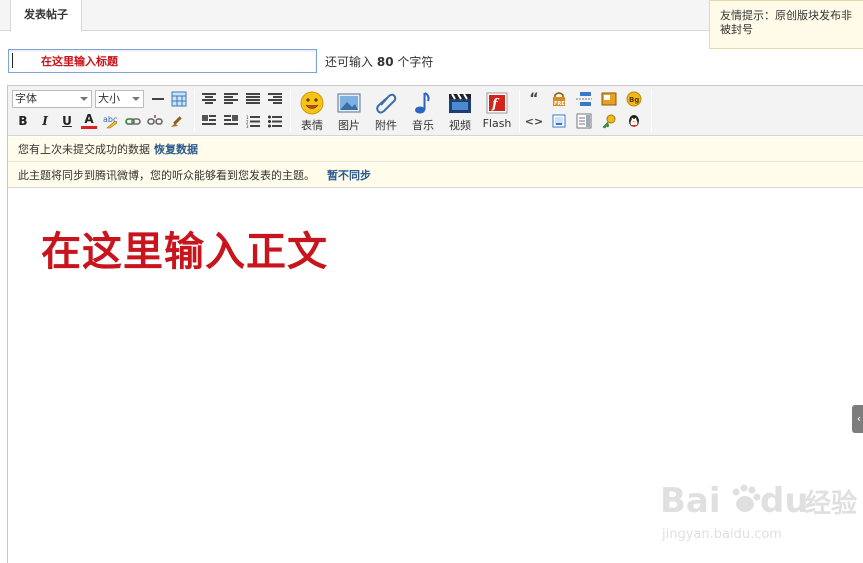  What do you see at coordinates (158, 99) in the screenshot?
I see `horizontal-rule-icon` at bounding box center [158, 99].